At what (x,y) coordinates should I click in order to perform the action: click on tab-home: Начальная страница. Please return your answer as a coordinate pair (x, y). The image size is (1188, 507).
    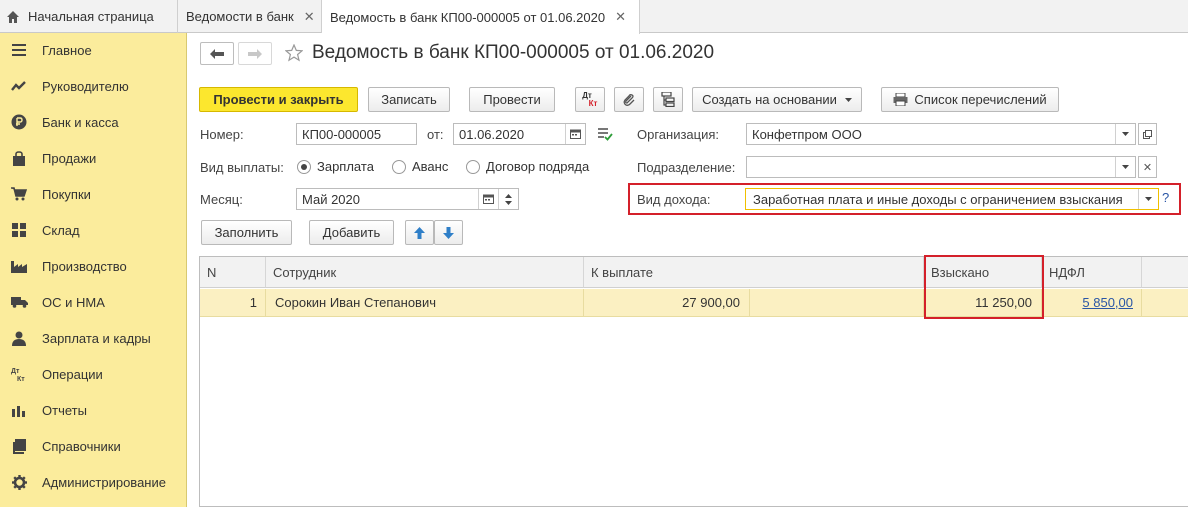
    Looking at the image, I should click on (89, 16).